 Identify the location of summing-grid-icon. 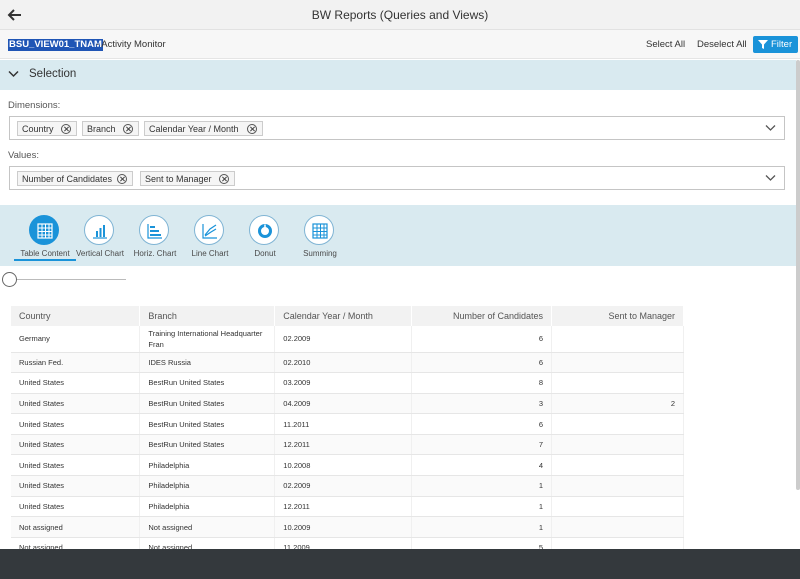
(320, 231).